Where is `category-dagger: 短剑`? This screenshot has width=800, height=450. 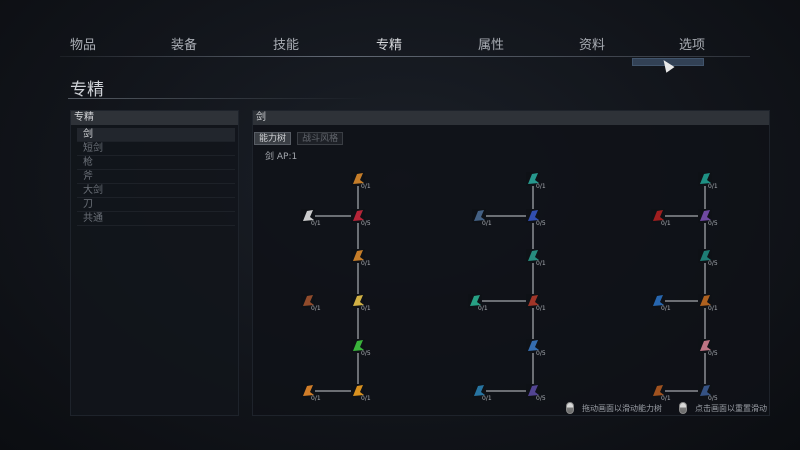
category-dagger: 短剑 is located at coordinates (156, 149).